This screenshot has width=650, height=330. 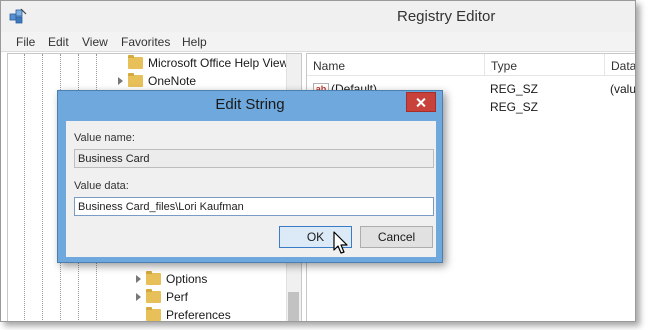 I want to click on column-header-type: Type, so click(x=545, y=65).